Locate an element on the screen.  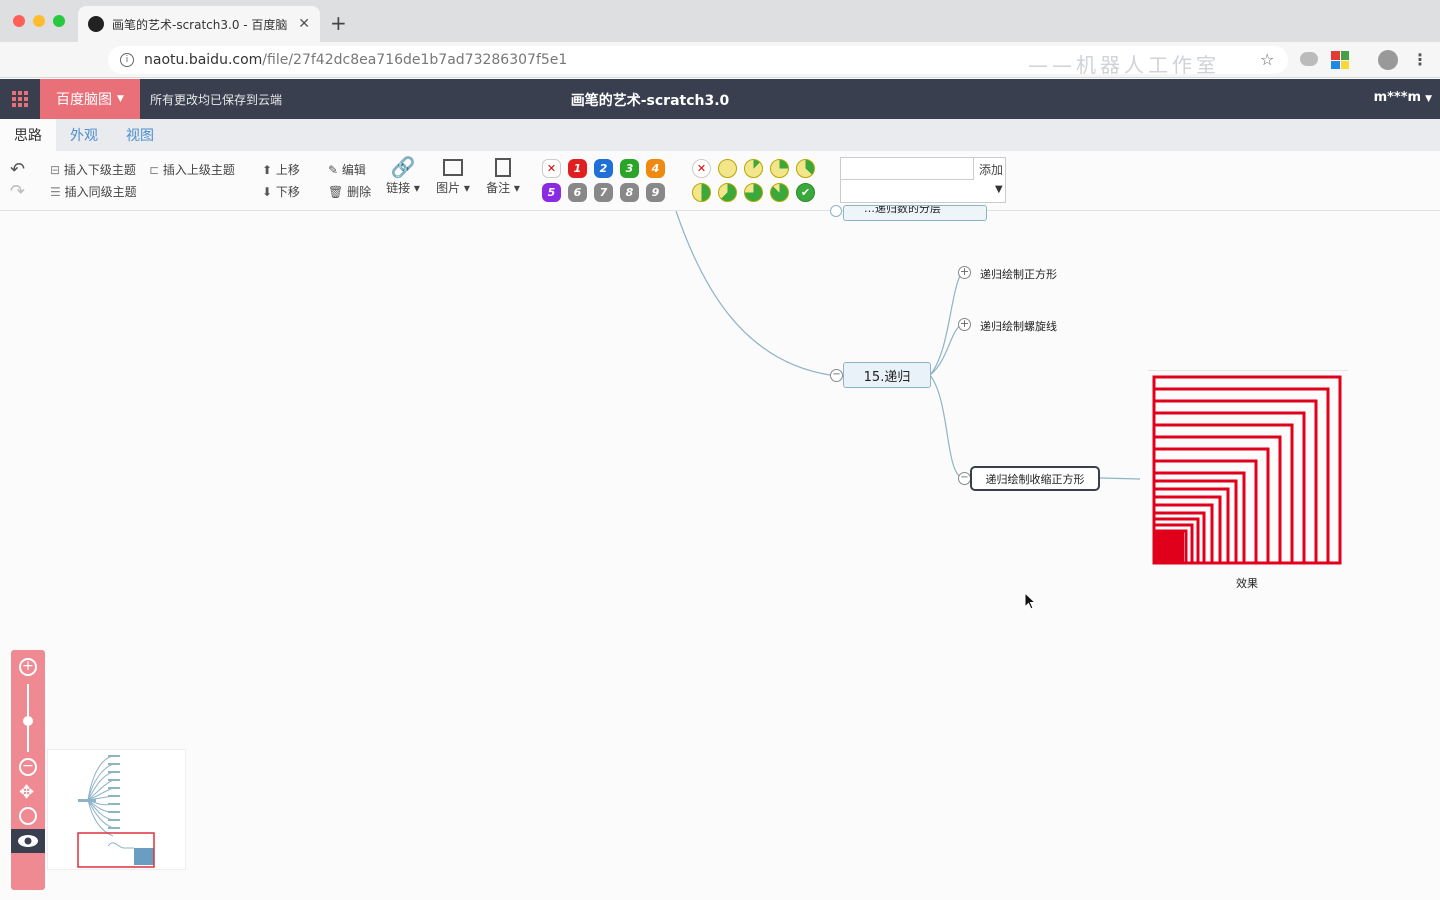
site-favicon-icon is located at coordinates (96, 24).